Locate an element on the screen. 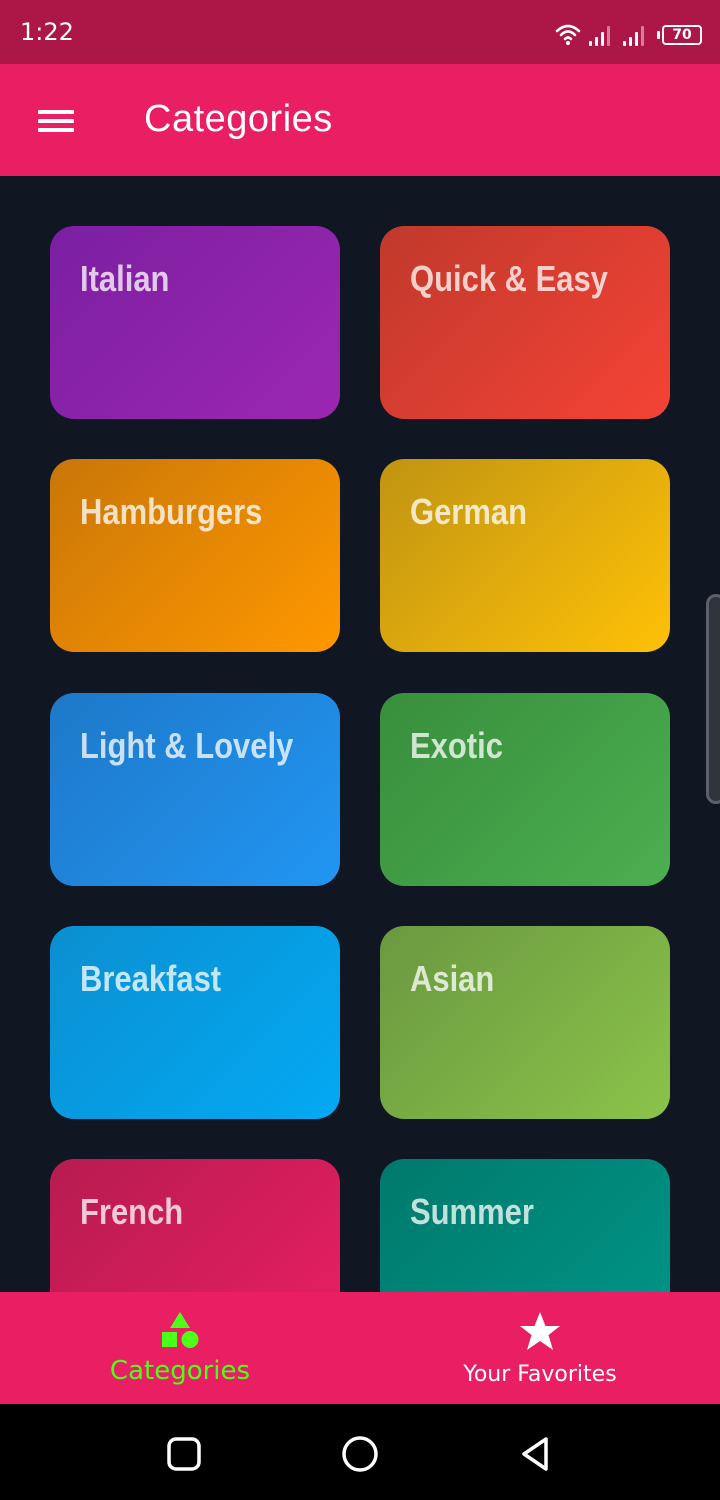 The width and height of the screenshot is (720, 1500). category-tile-hamburgers: Hamburgers is located at coordinates (195, 555).